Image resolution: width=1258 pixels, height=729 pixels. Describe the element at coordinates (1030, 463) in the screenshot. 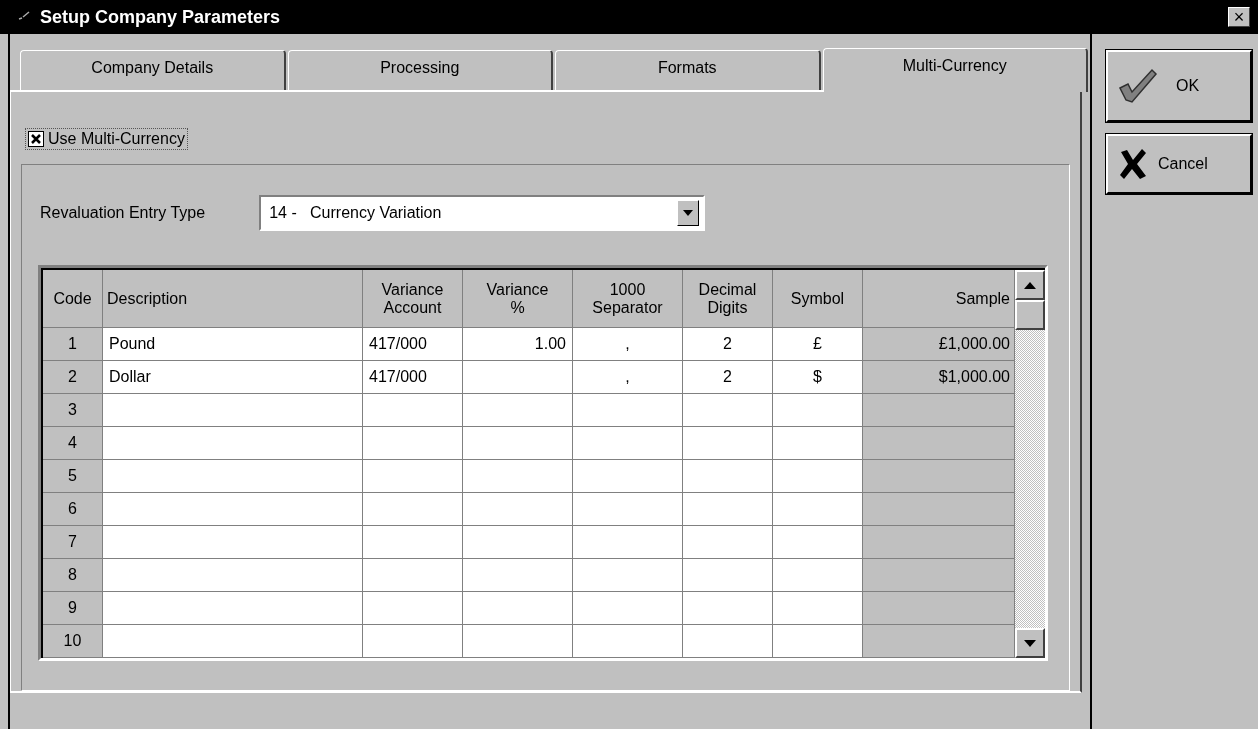

I see `scrollbar` at that location.